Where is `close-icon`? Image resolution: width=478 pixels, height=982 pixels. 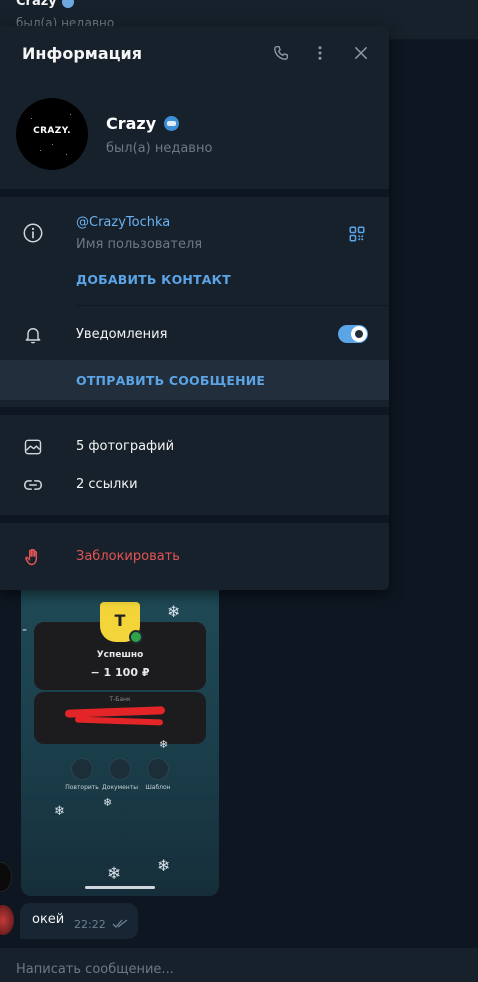
close-icon is located at coordinates (361, 53).